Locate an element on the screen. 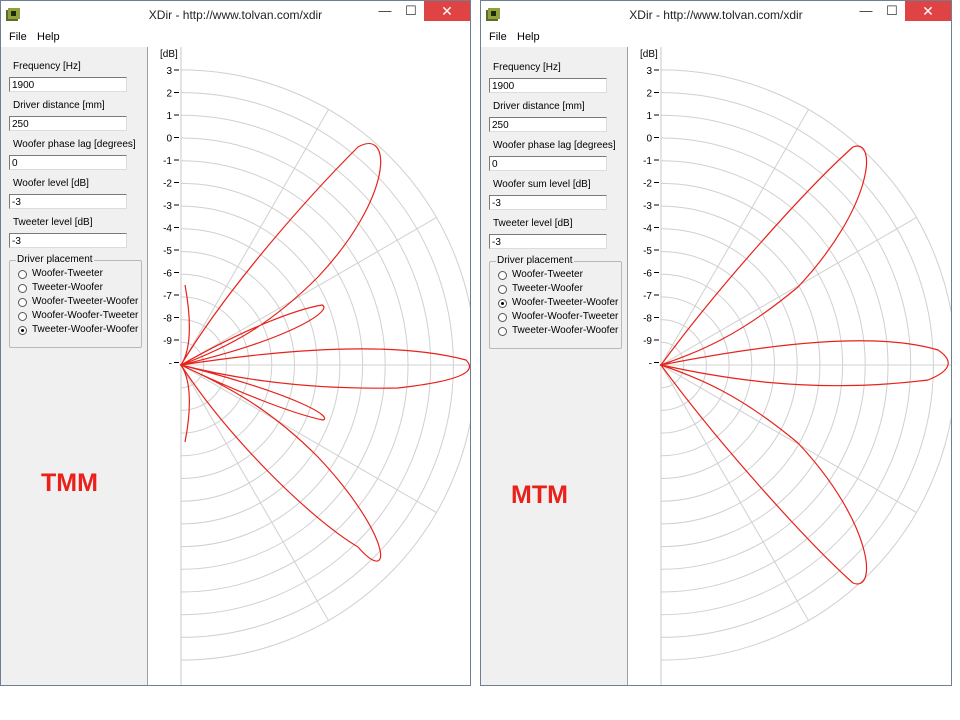 The height and width of the screenshot is (720, 960). woofer-level-input: -3 is located at coordinates (68, 201).